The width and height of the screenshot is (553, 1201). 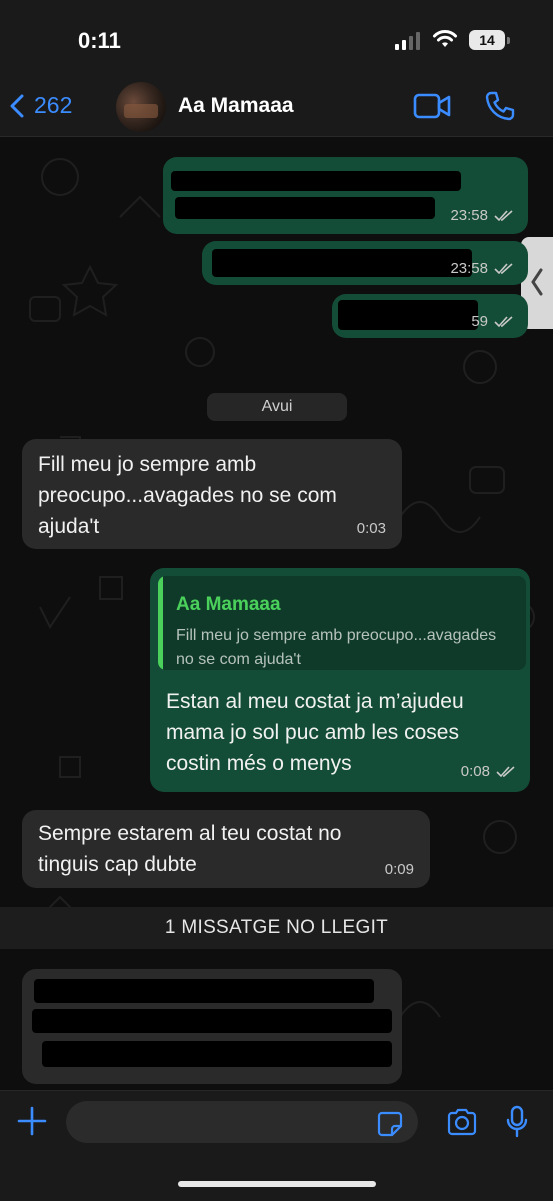 I want to click on message-time: 0:08, so click(x=475, y=771).